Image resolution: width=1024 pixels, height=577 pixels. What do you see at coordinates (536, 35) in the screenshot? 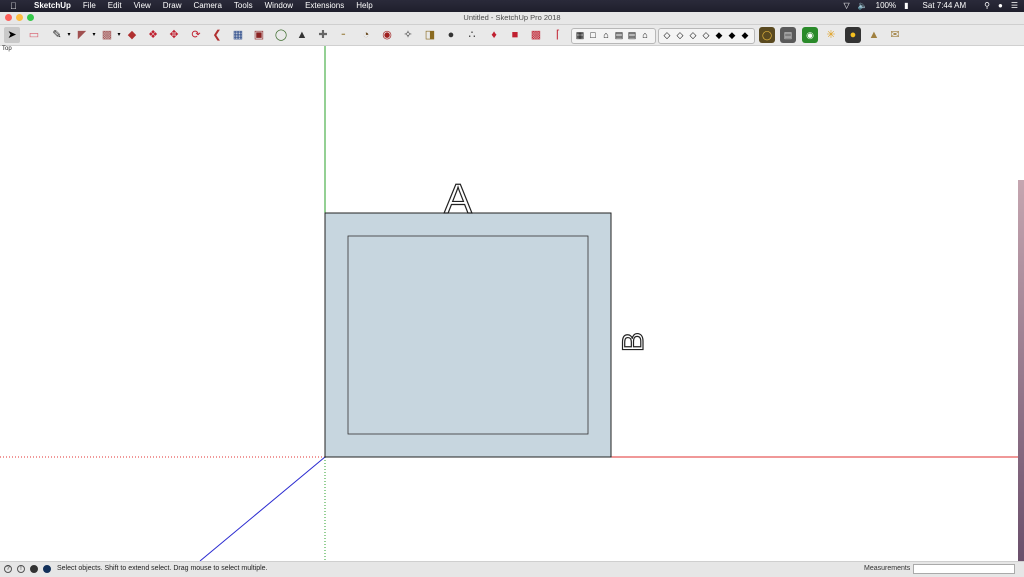
I see `layout-icon: ▩` at bounding box center [536, 35].